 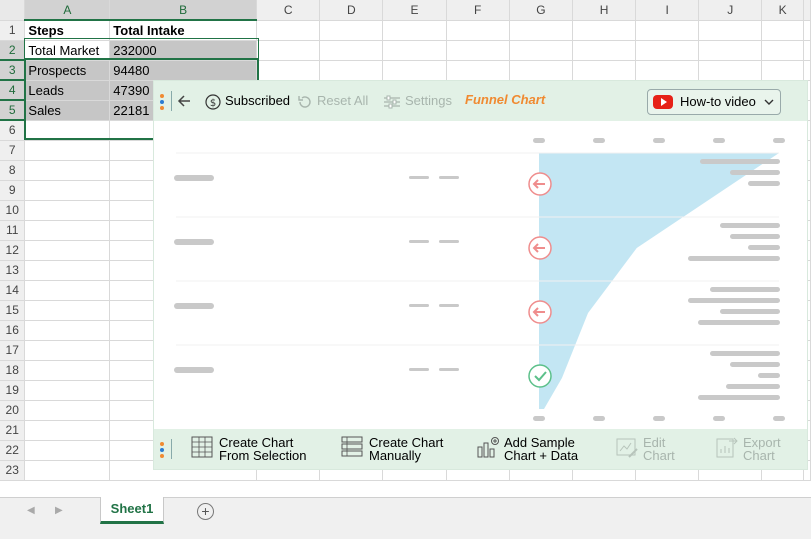 What do you see at coordinates (183, 70) in the screenshot?
I see `cell: 94480` at bounding box center [183, 70].